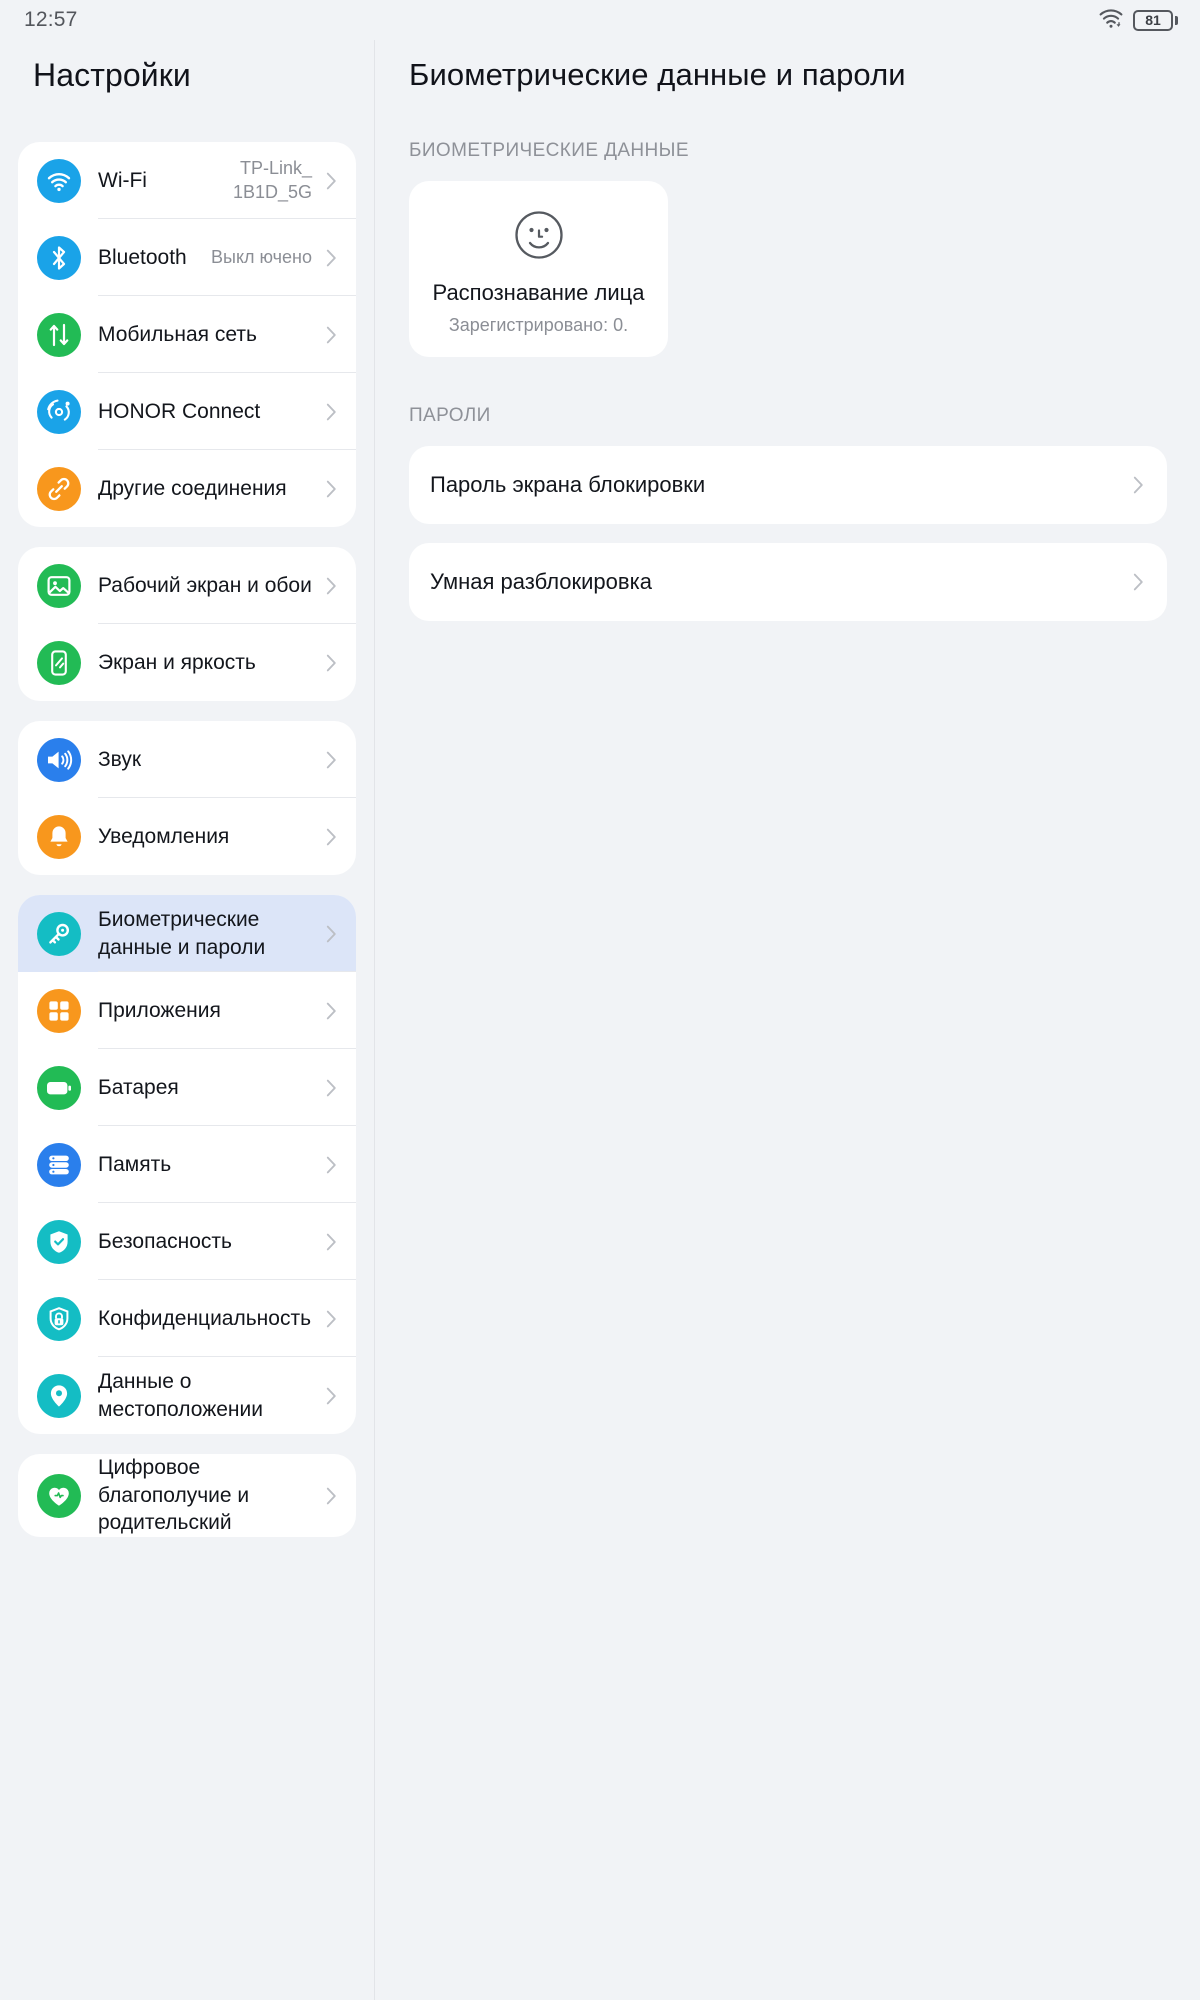  Describe the element at coordinates (541, 581) in the screenshot. I see `password-row-label: Умная разблокировка` at that location.